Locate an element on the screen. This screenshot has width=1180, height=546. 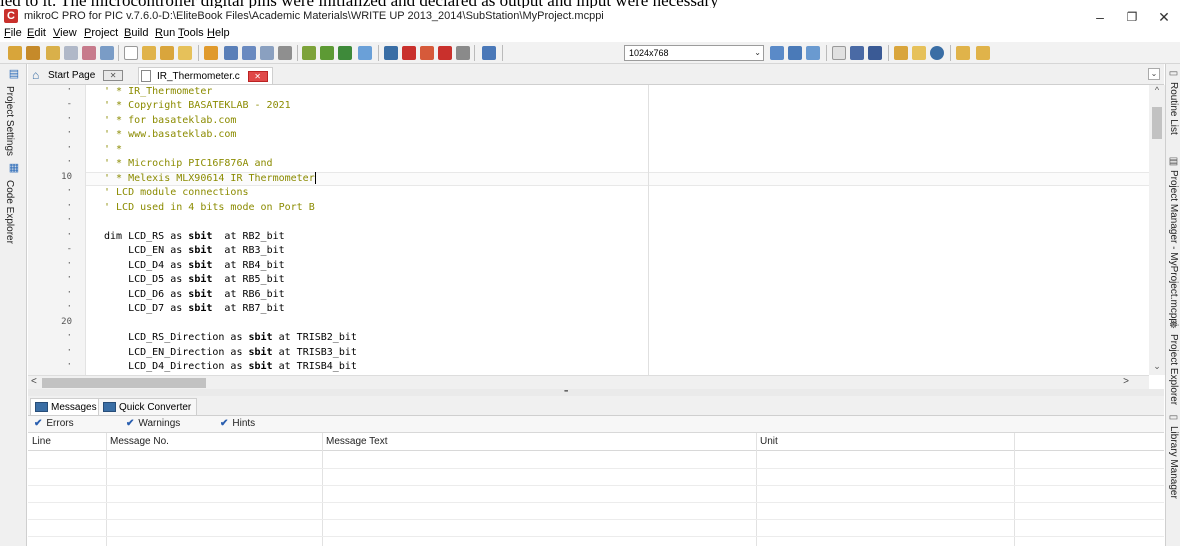
scroll-down-arrow-icon: ⌄ is located at coordinates (1157, 366).